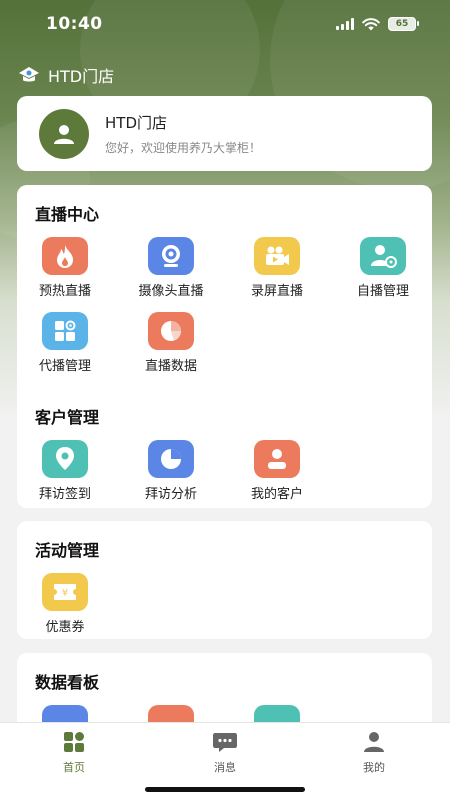 This screenshot has height=800, width=450. I want to click on profile-text: HTD门店 您好，欢迎使用养乃大掌柜！, so click(183, 134).